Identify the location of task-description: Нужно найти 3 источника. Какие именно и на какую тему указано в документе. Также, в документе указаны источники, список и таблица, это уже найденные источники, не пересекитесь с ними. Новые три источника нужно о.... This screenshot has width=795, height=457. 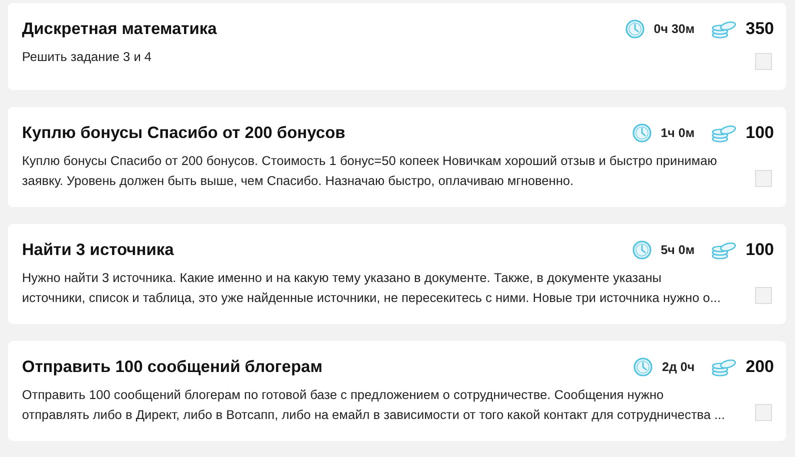
(371, 288).